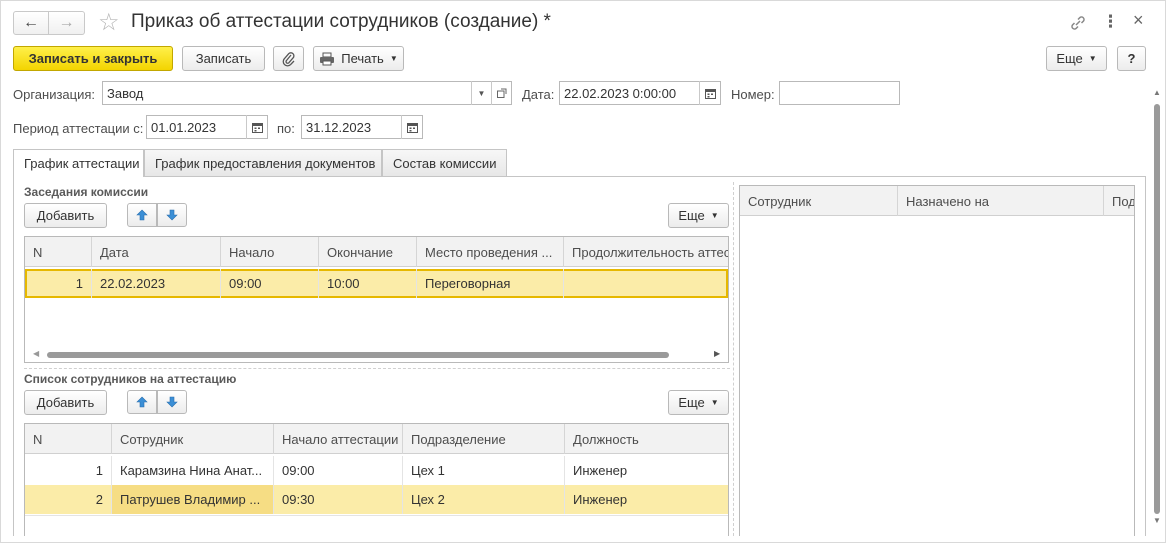  I want to click on table-header: Сотрудник Назначено на Под, so click(937, 201).